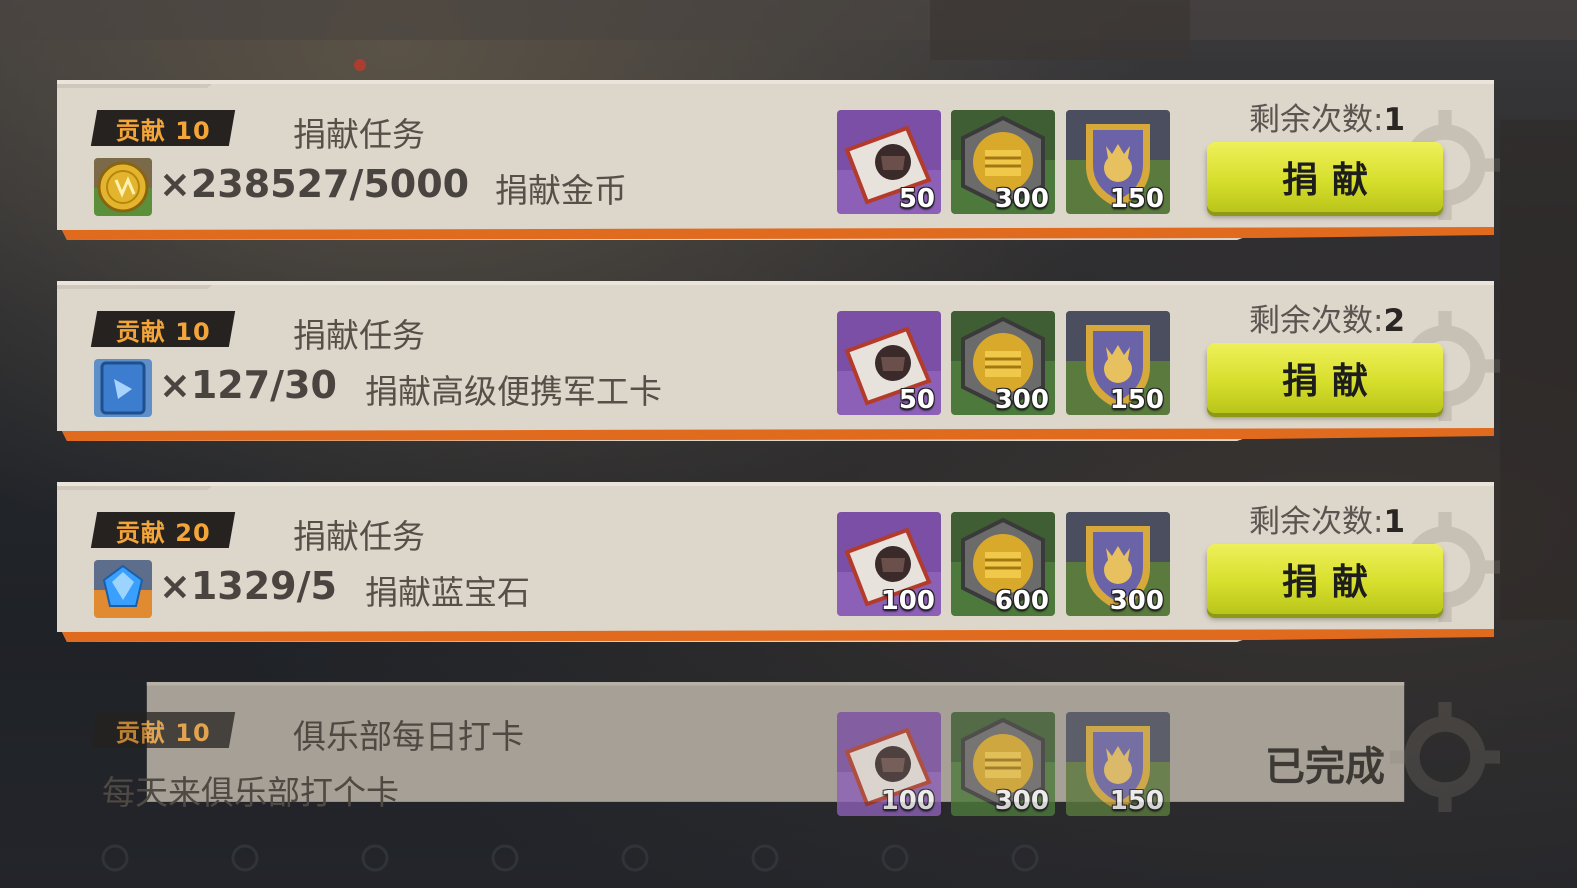 The image size is (1577, 888). What do you see at coordinates (561, 190) in the screenshot?
I see `task-description: 捐献金币` at bounding box center [561, 190].